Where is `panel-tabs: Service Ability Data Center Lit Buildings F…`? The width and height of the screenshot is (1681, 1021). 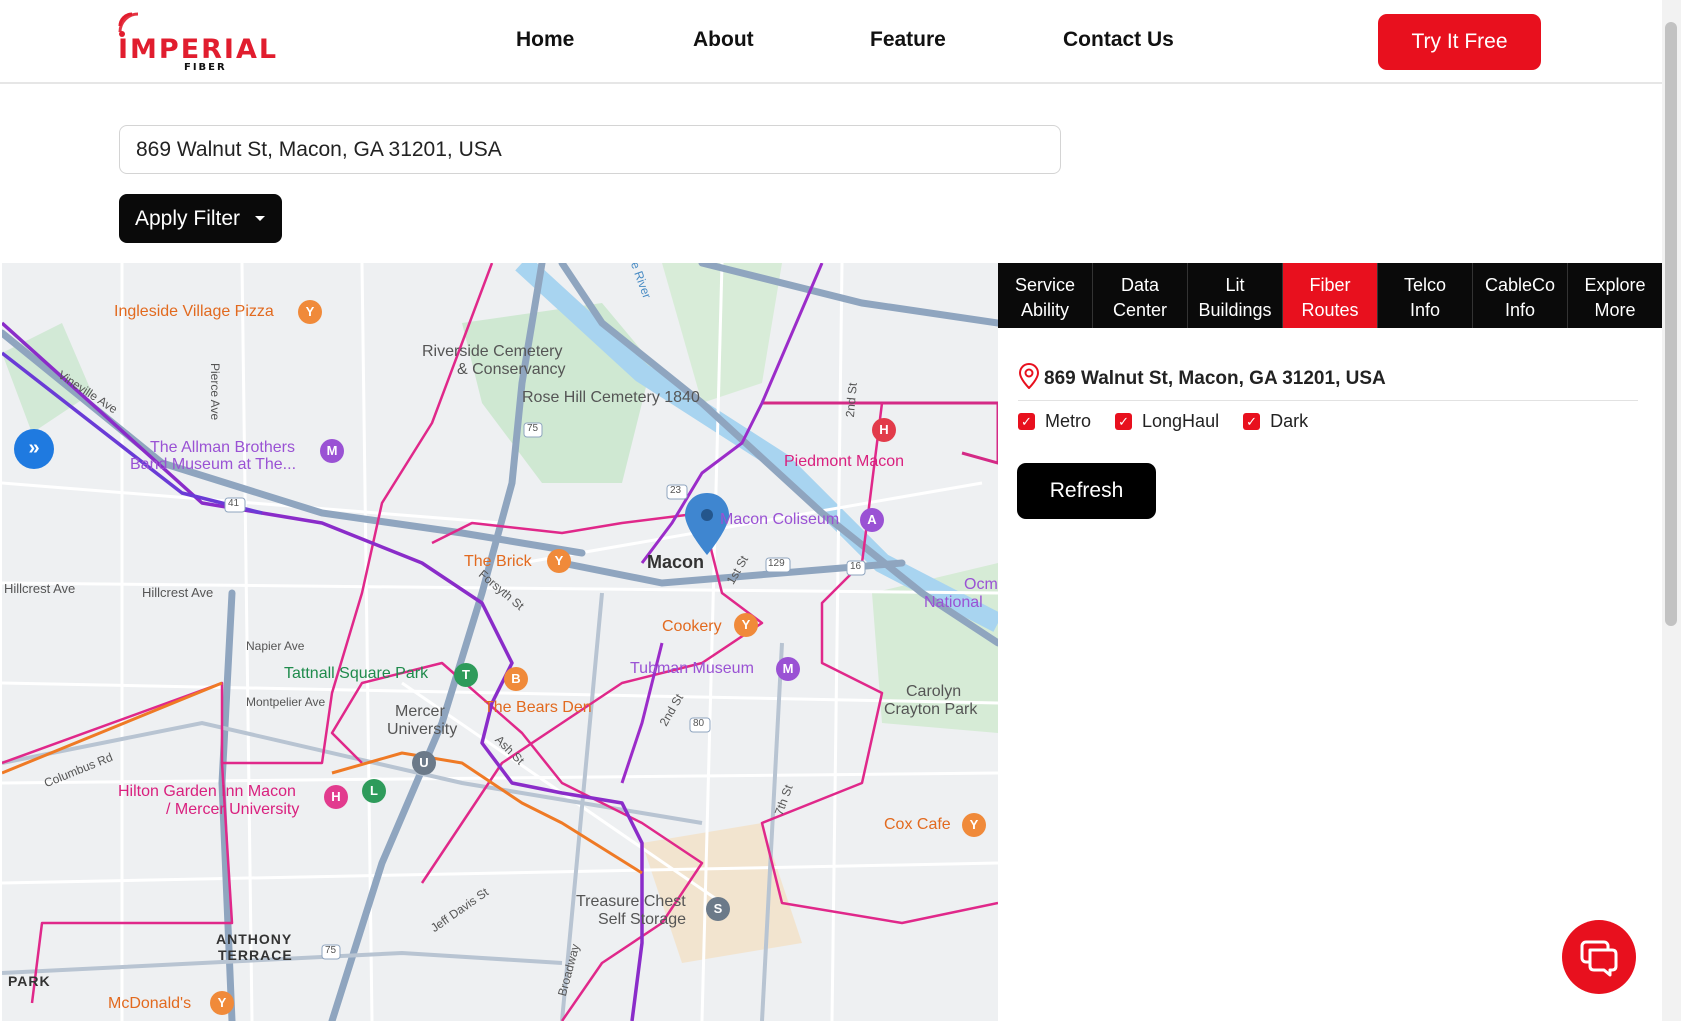
panel-tabs: Service Ability Data Center Lit Buildings F… is located at coordinates (1330, 295).